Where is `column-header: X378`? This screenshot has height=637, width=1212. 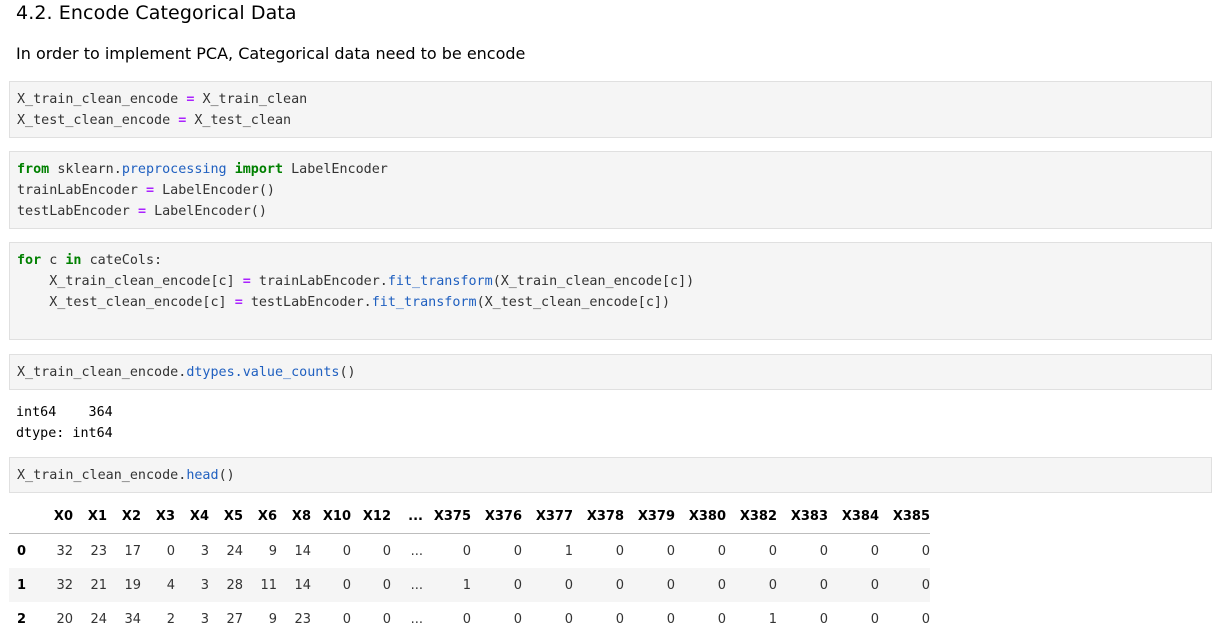 column-header: X378 is located at coordinates (598, 516).